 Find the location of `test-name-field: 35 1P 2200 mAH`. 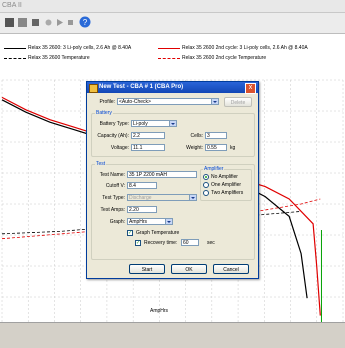

test-name-field: 35 1P 2200 mAH is located at coordinates (162, 174).